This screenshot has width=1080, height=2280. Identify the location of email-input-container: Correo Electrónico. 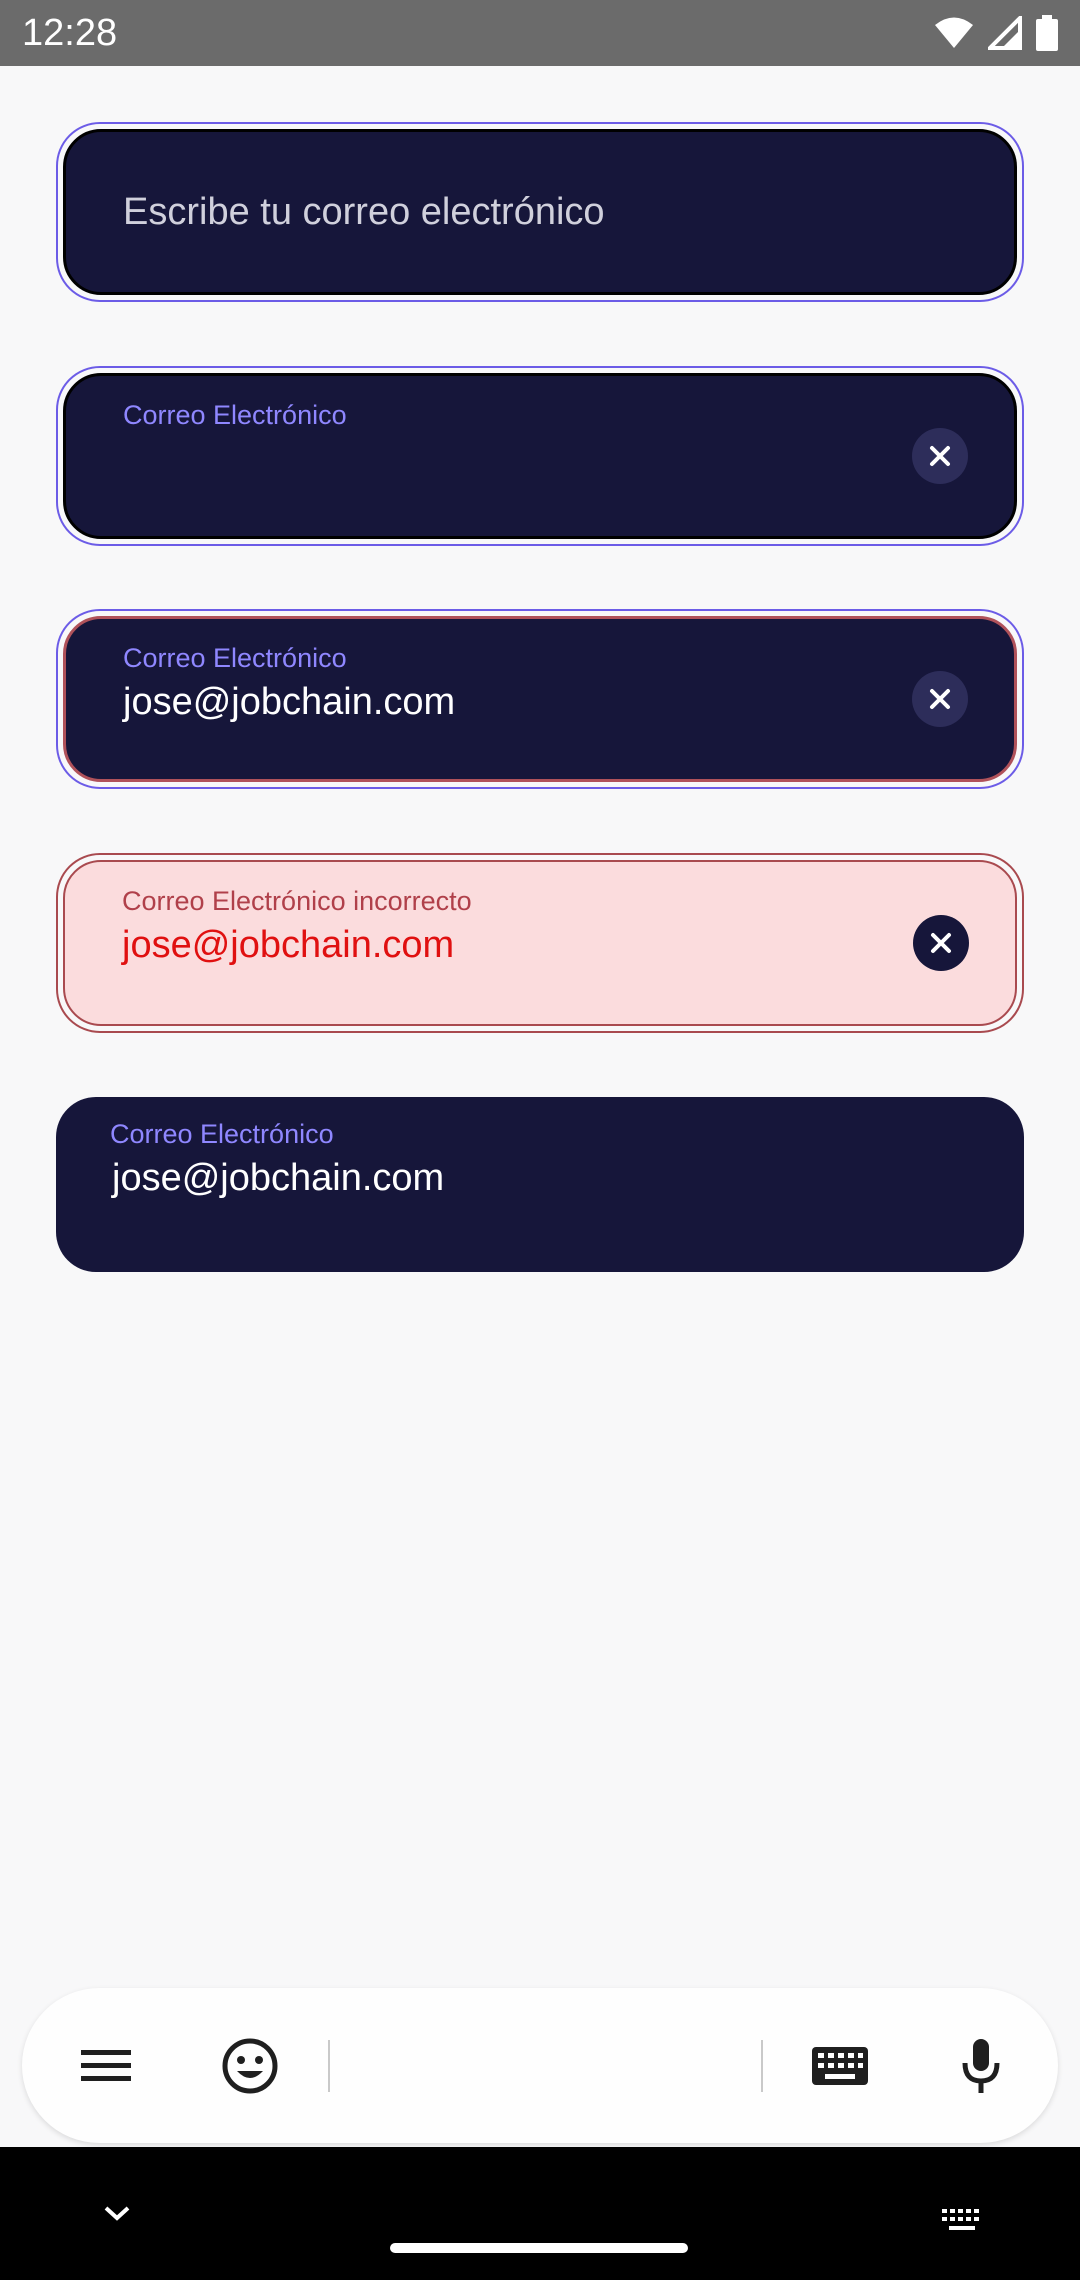
(540, 456).